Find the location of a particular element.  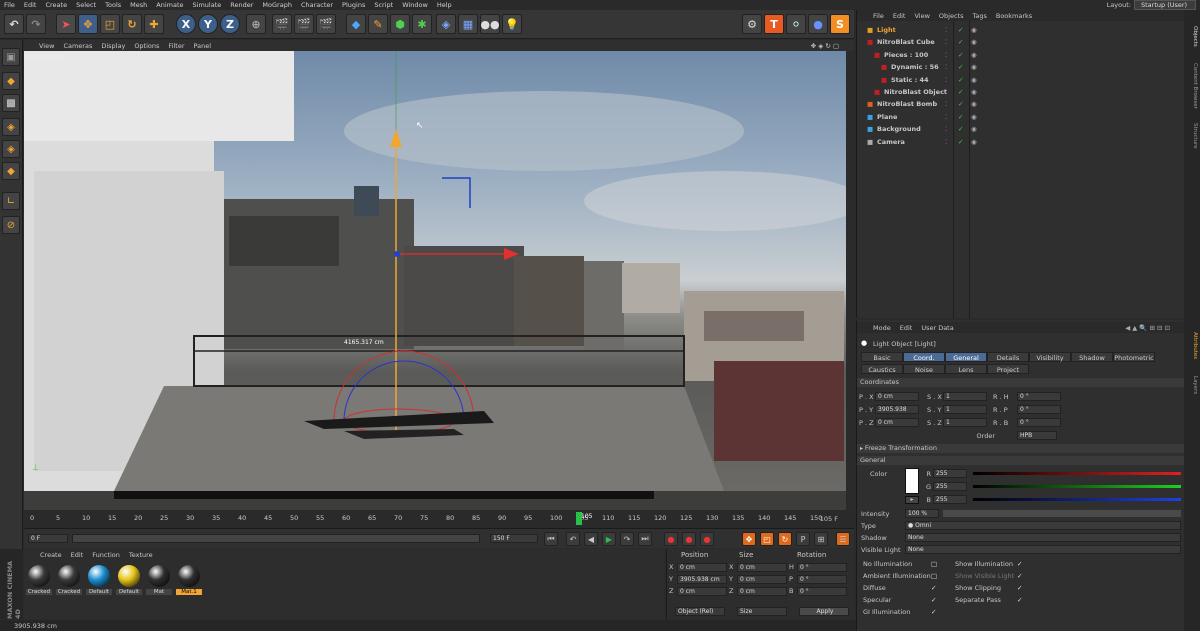

spheres-icon: ⚪ is located at coordinates (796, 24).